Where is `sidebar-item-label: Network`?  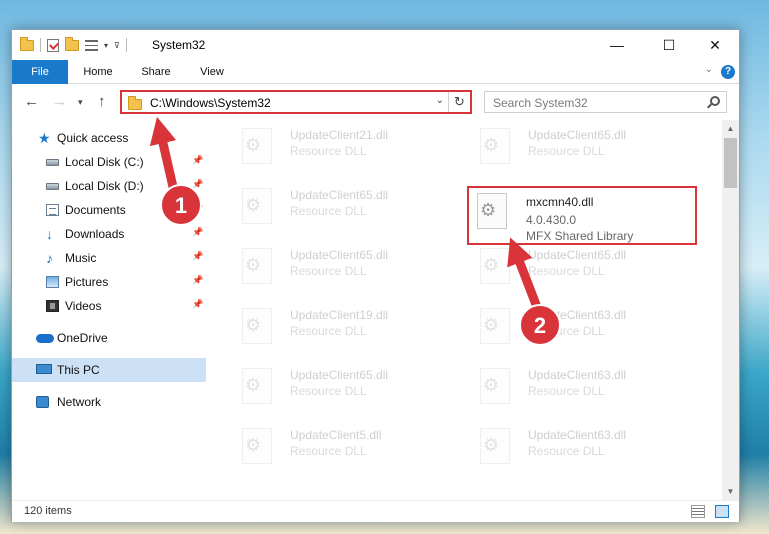 sidebar-item-label: Network is located at coordinates (79, 402).